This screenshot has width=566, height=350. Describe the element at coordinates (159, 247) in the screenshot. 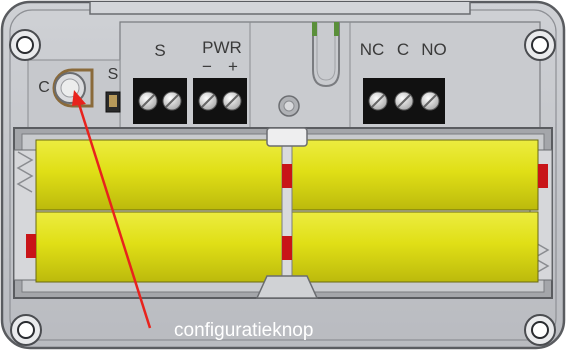

I see `battery-bottom-left` at that location.